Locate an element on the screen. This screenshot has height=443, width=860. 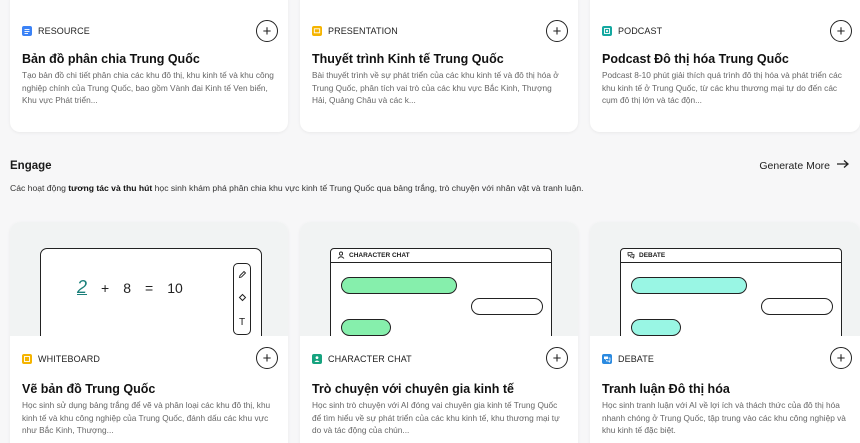
arrow-right-icon is located at coordinates (843, 165).